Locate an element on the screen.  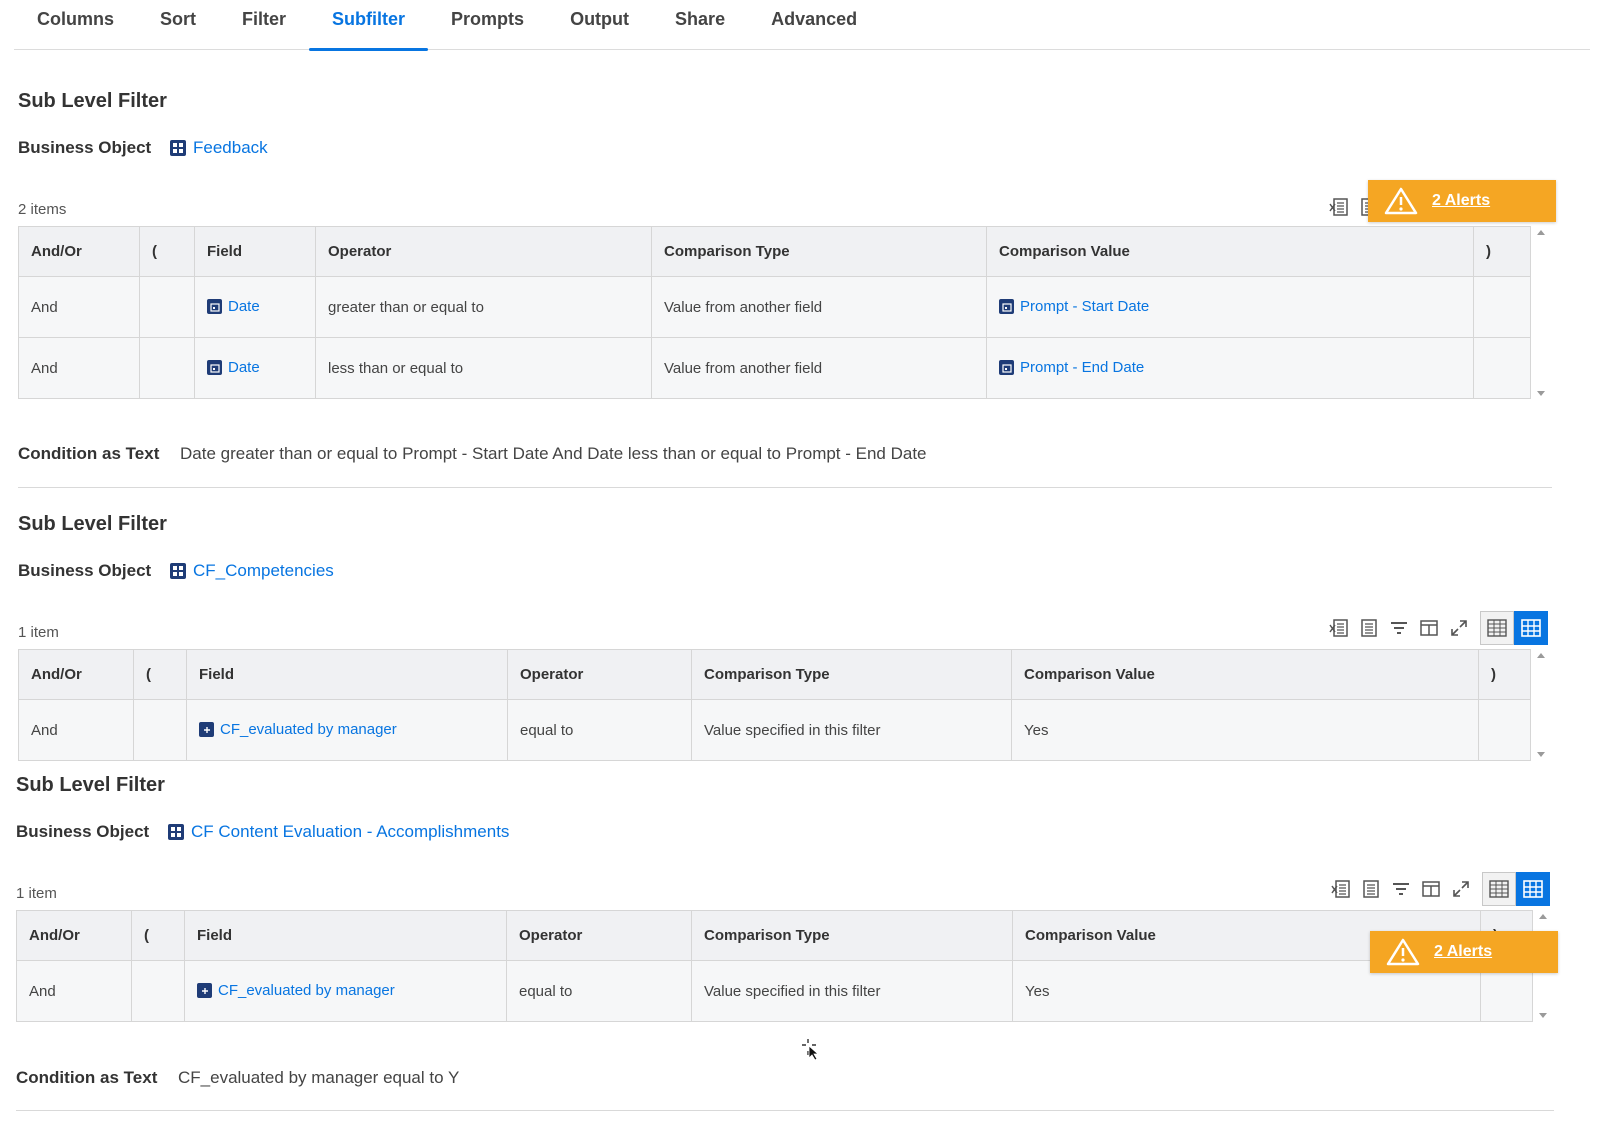
business-object-label: Business Object is located at coordinates (85, 570).